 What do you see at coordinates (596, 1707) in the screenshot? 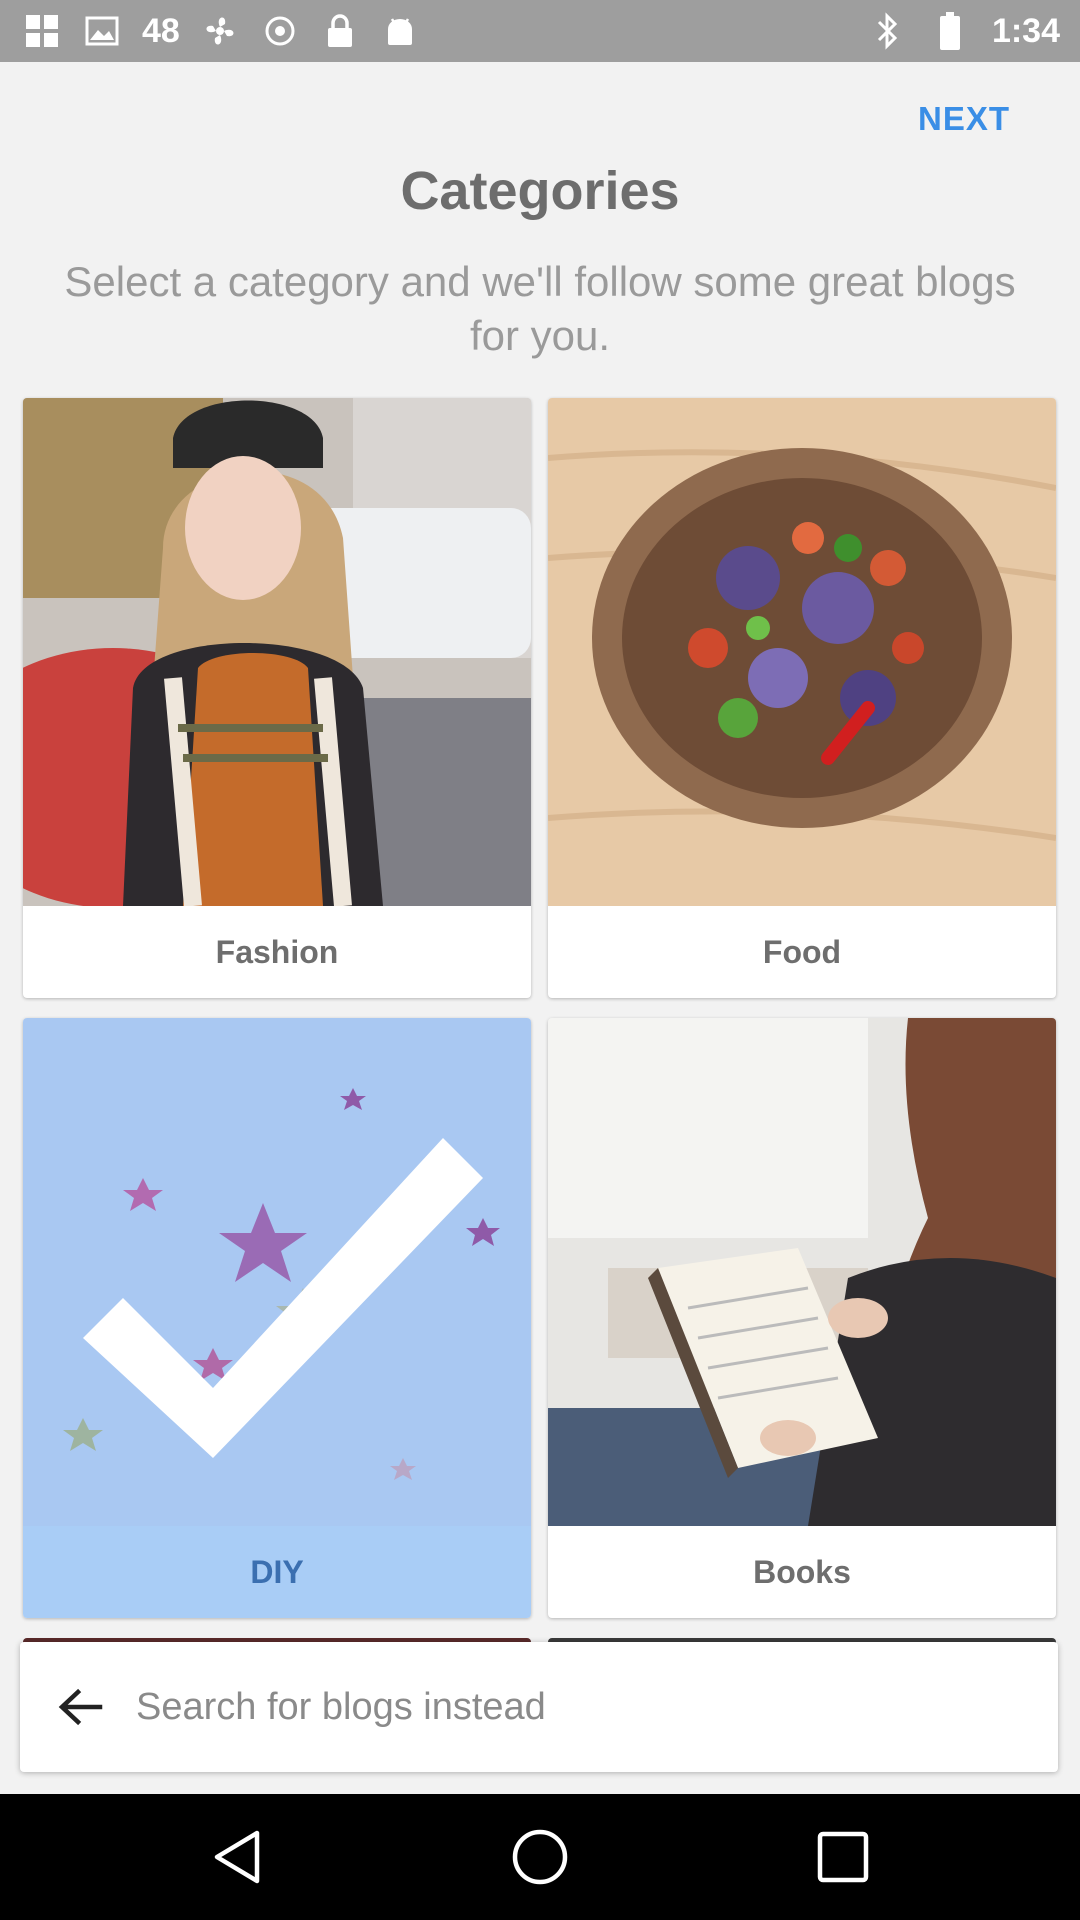
I see `search-input` at bounding box center [596, 1707].